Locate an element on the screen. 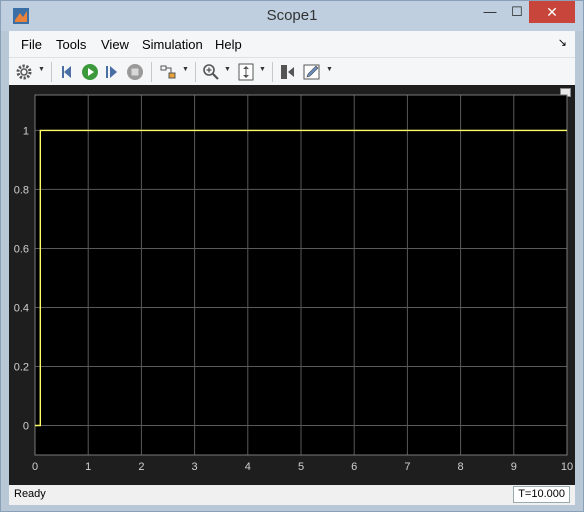 This screenshot has height=512, width=584. x-tick-label: 5 is located at coordinates (301, 467).